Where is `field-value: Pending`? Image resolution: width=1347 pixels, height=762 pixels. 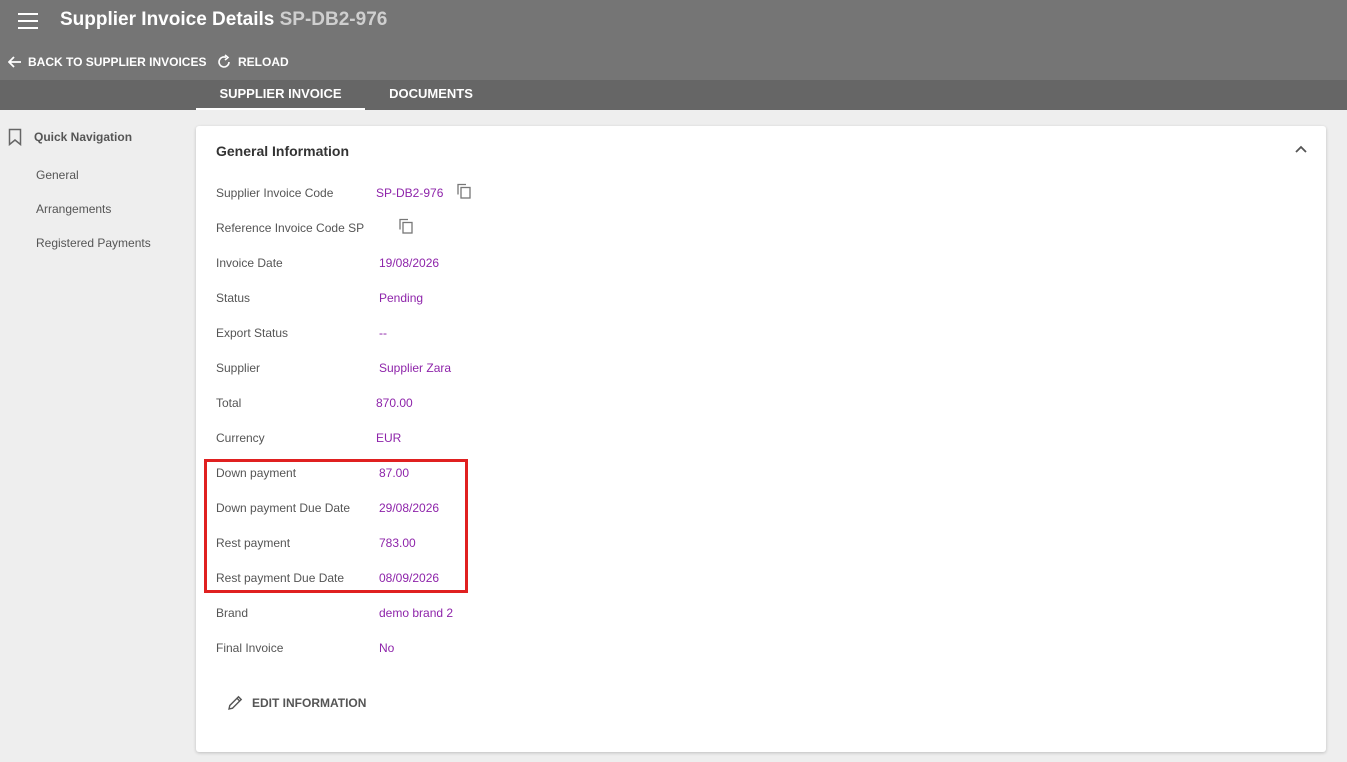
field-value: Pending is located at coordinates (401, 298).